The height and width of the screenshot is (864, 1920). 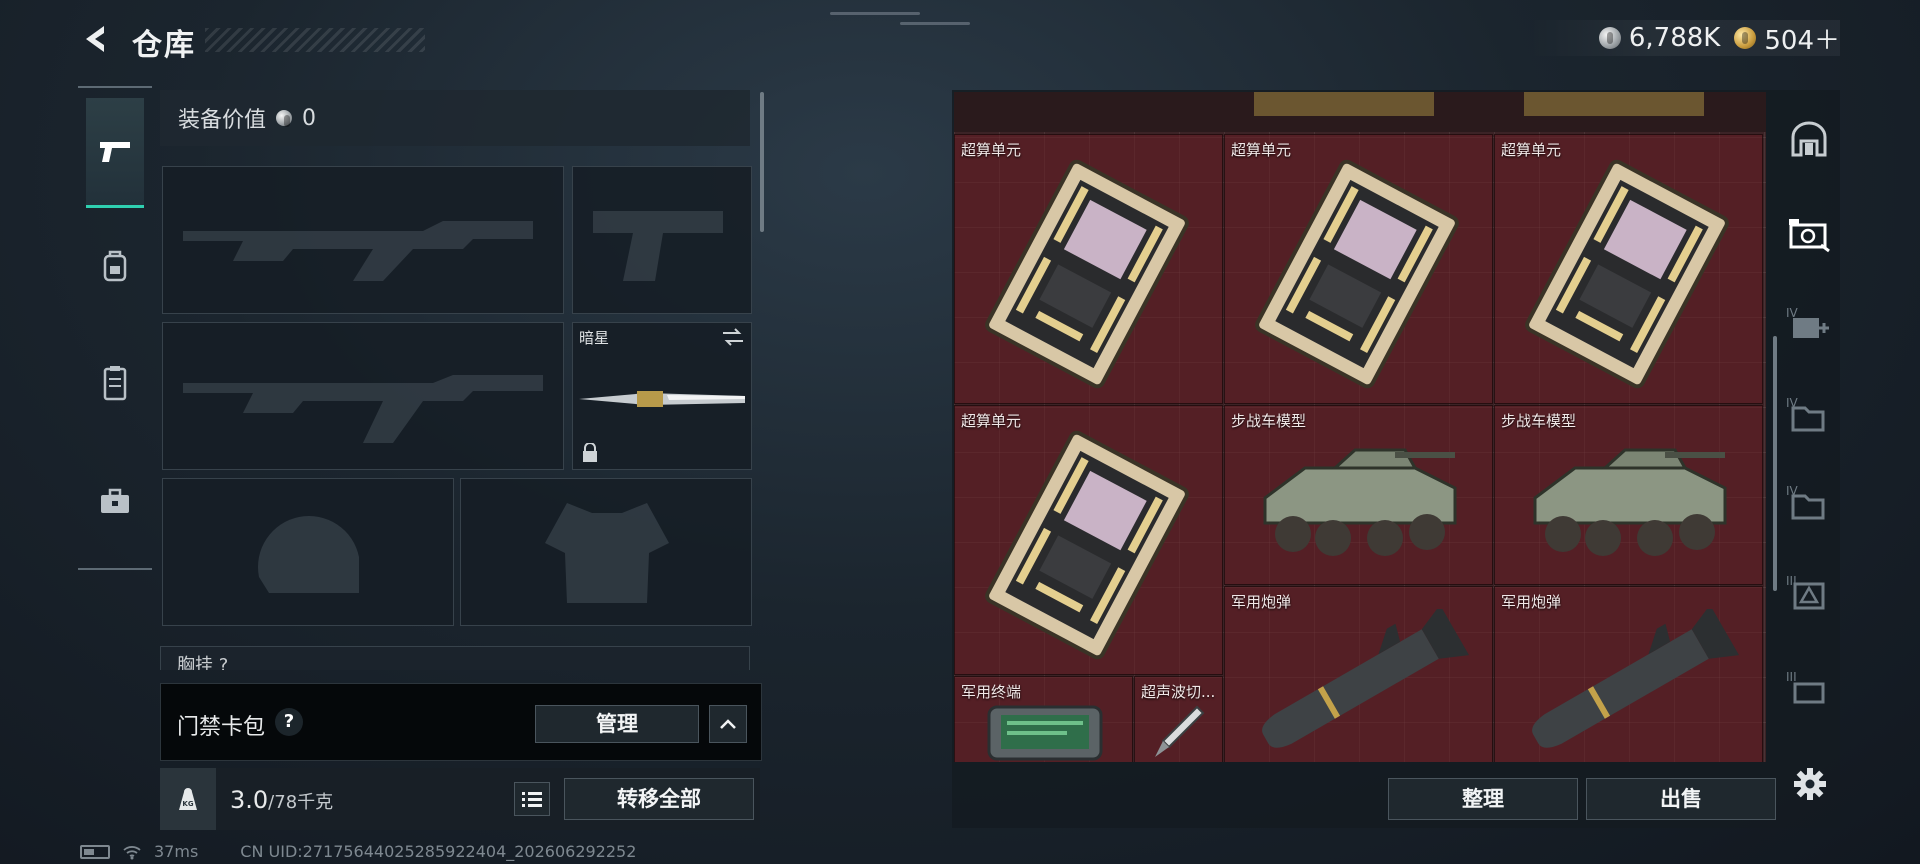 I want to click on filter-tab-hazard: III, so click(x=1809, y=595).